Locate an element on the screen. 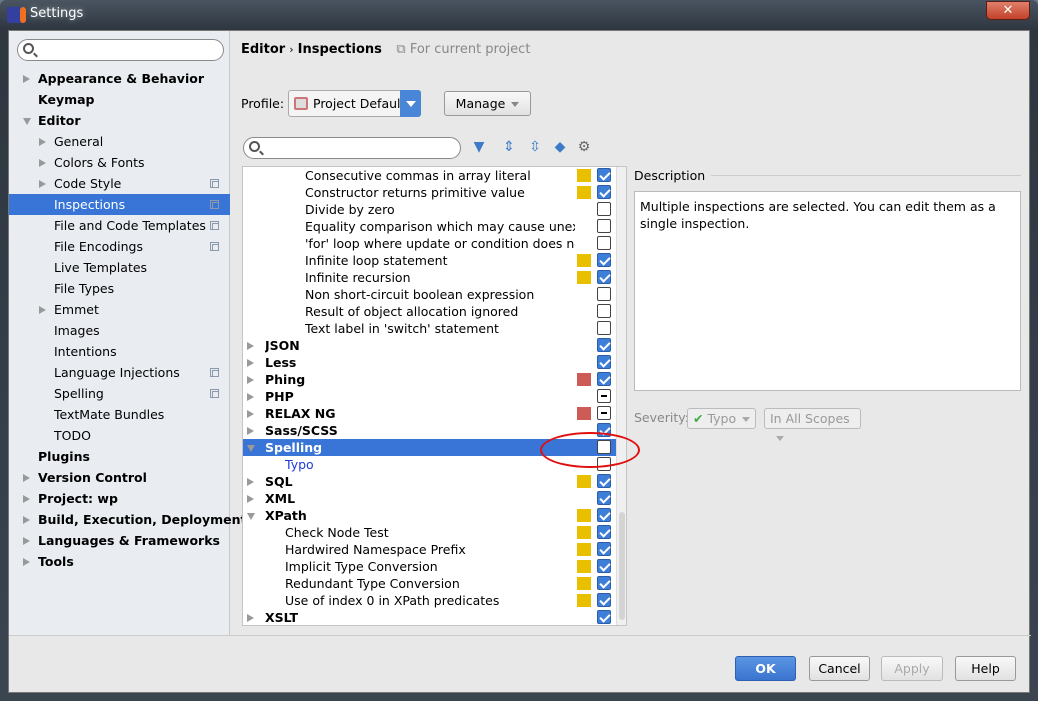 The width and height of the screenshot is (1038, 701). severity-select: ✔ Typo is located at coordinates (721, 418).